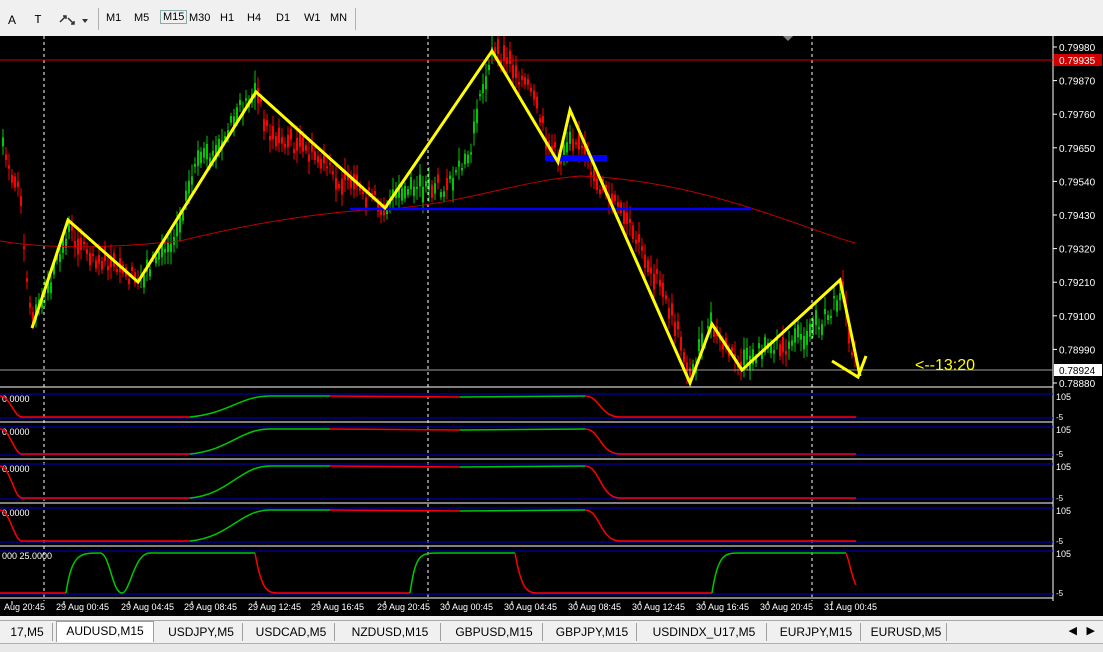  I want to click on timeframe-m1: M1, so click(113, 18).